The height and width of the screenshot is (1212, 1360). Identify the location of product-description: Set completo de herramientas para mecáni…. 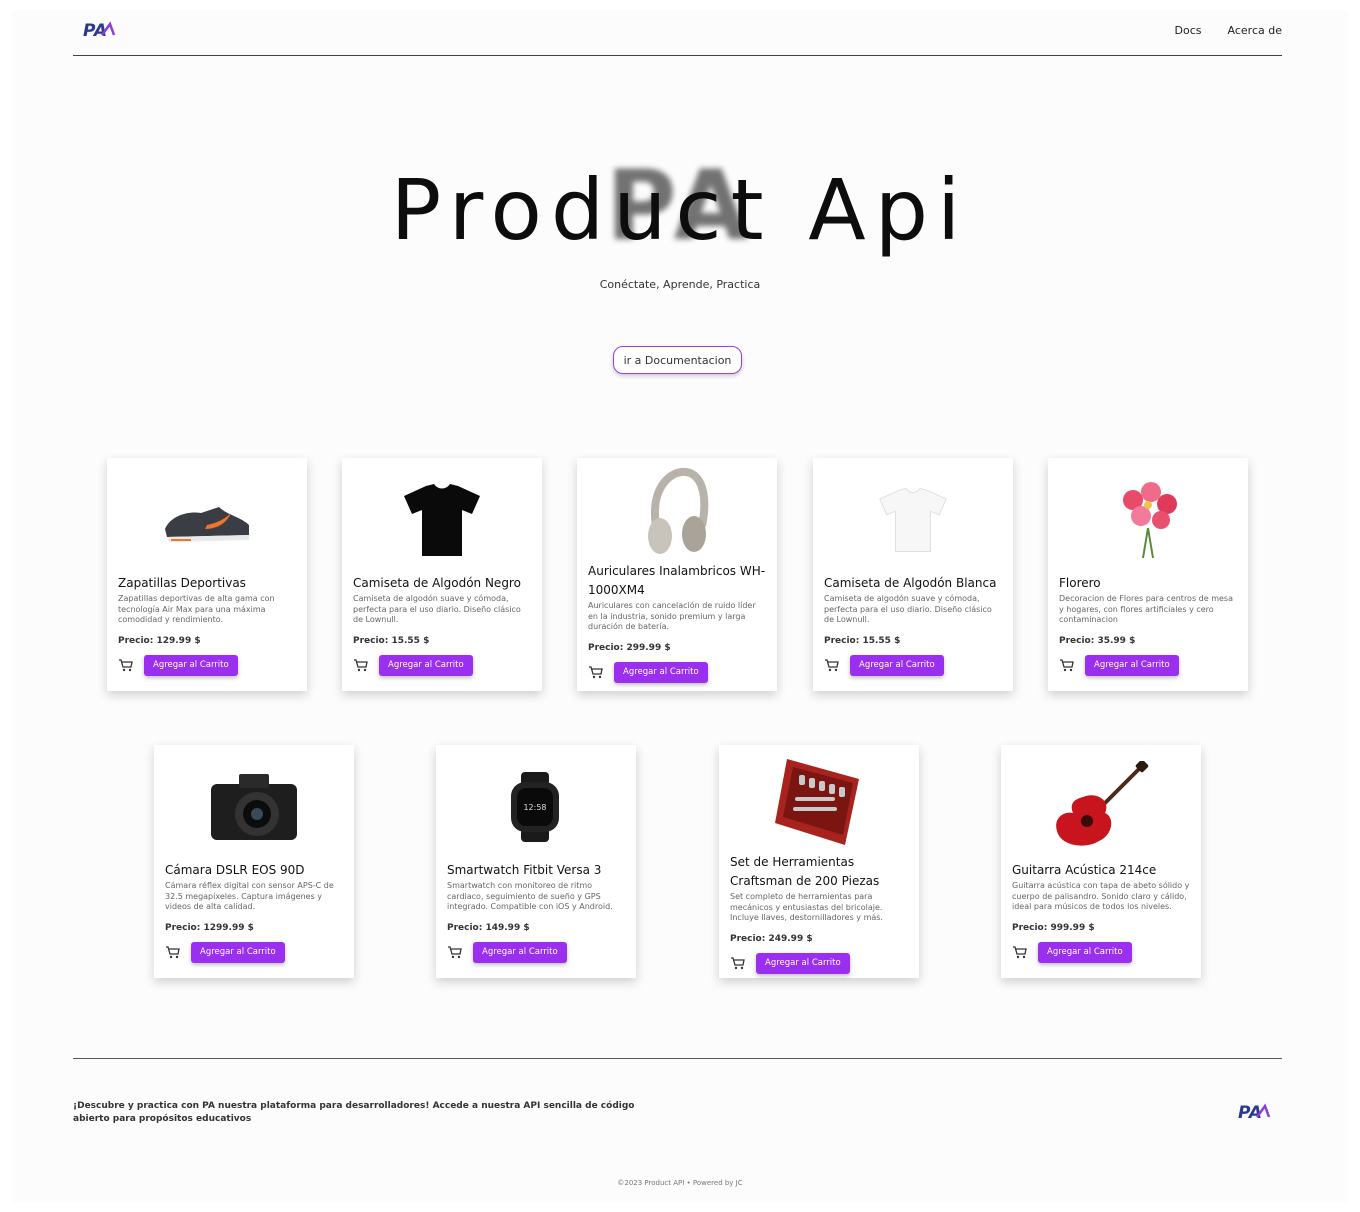
(806, 907).